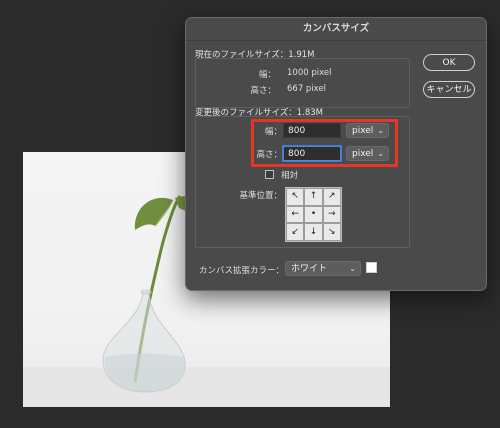 This screenshot has height=428, width=500. Describe the element at coordinates (309, 73) in the screenshot. I see `current-width-value: 1000 pixel` at that location.